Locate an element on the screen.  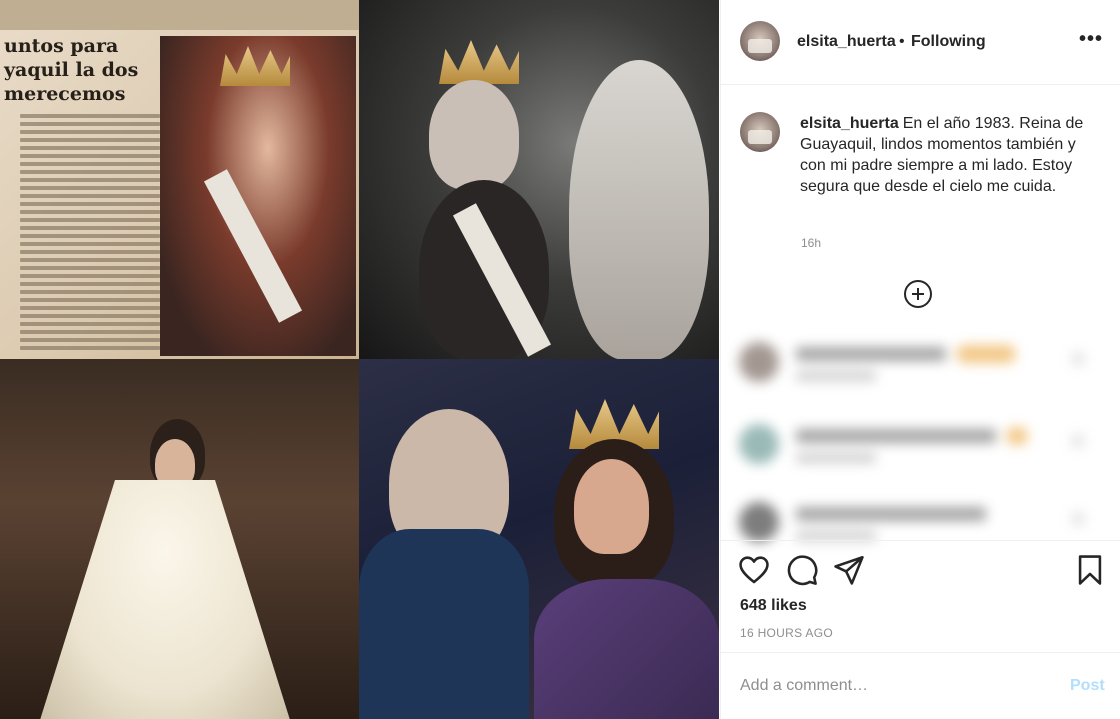
plus-circle-icon is located at coordinates (918, 294).